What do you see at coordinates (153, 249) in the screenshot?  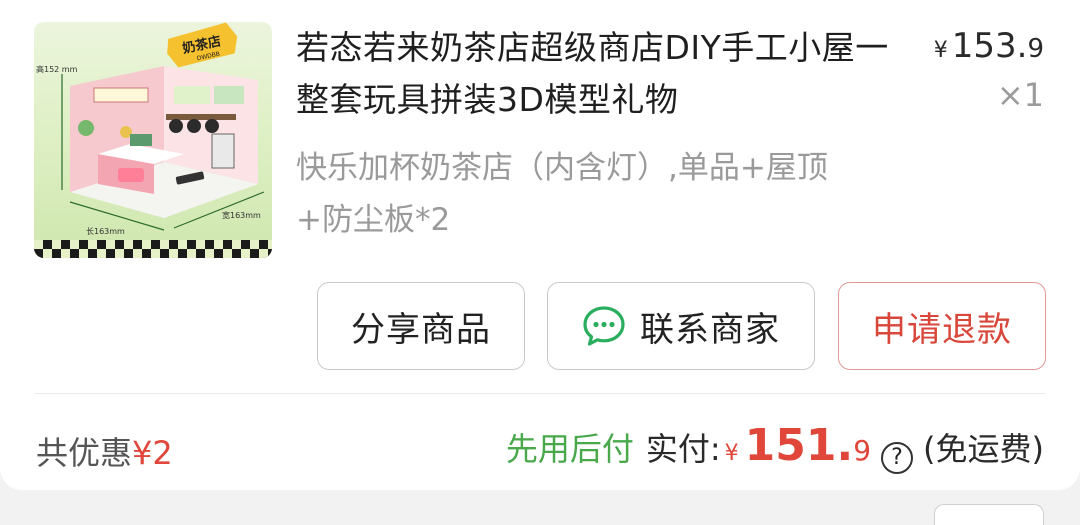 I see `checker-strip` at bounding box center [153, 249].